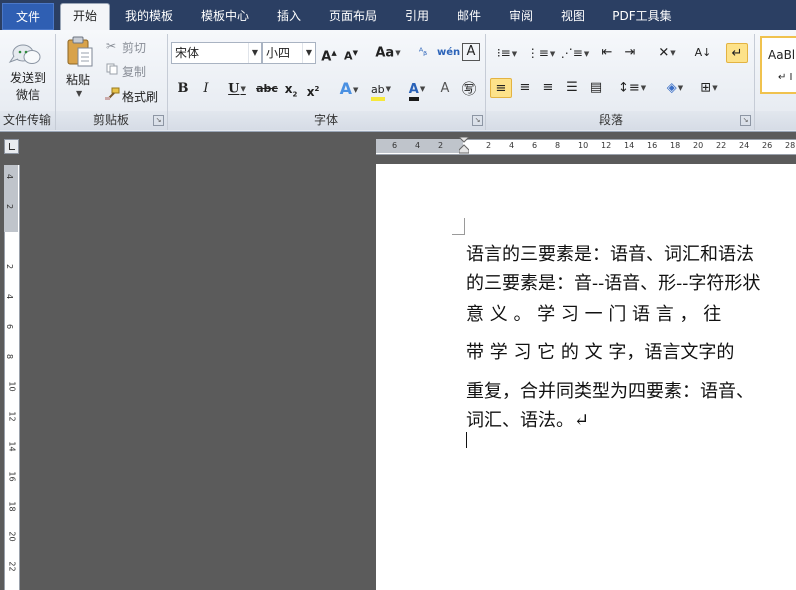  Describe the element at coordinates (469, 89) in the screenshot. I see `enclose-character-icon: ㊢` at that location.